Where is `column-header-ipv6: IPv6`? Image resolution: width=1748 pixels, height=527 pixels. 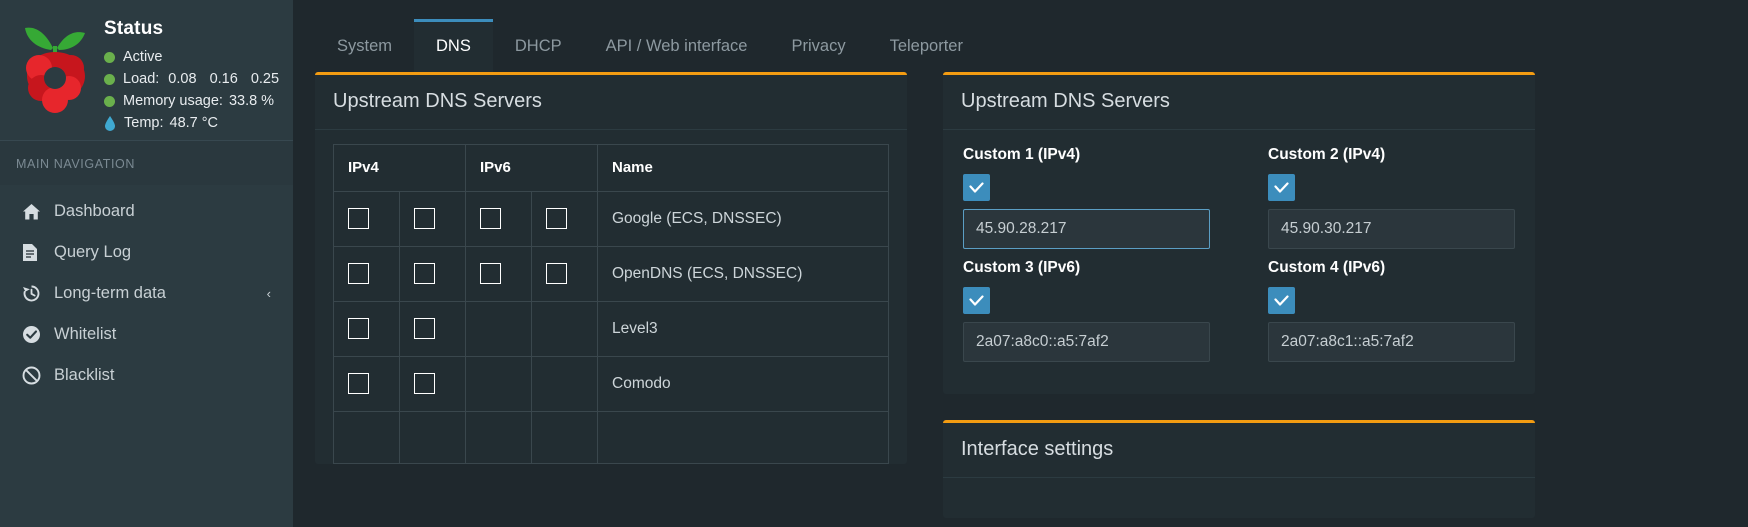 column-header-ipv6: IPv6 is located at coordinates (531, 168).